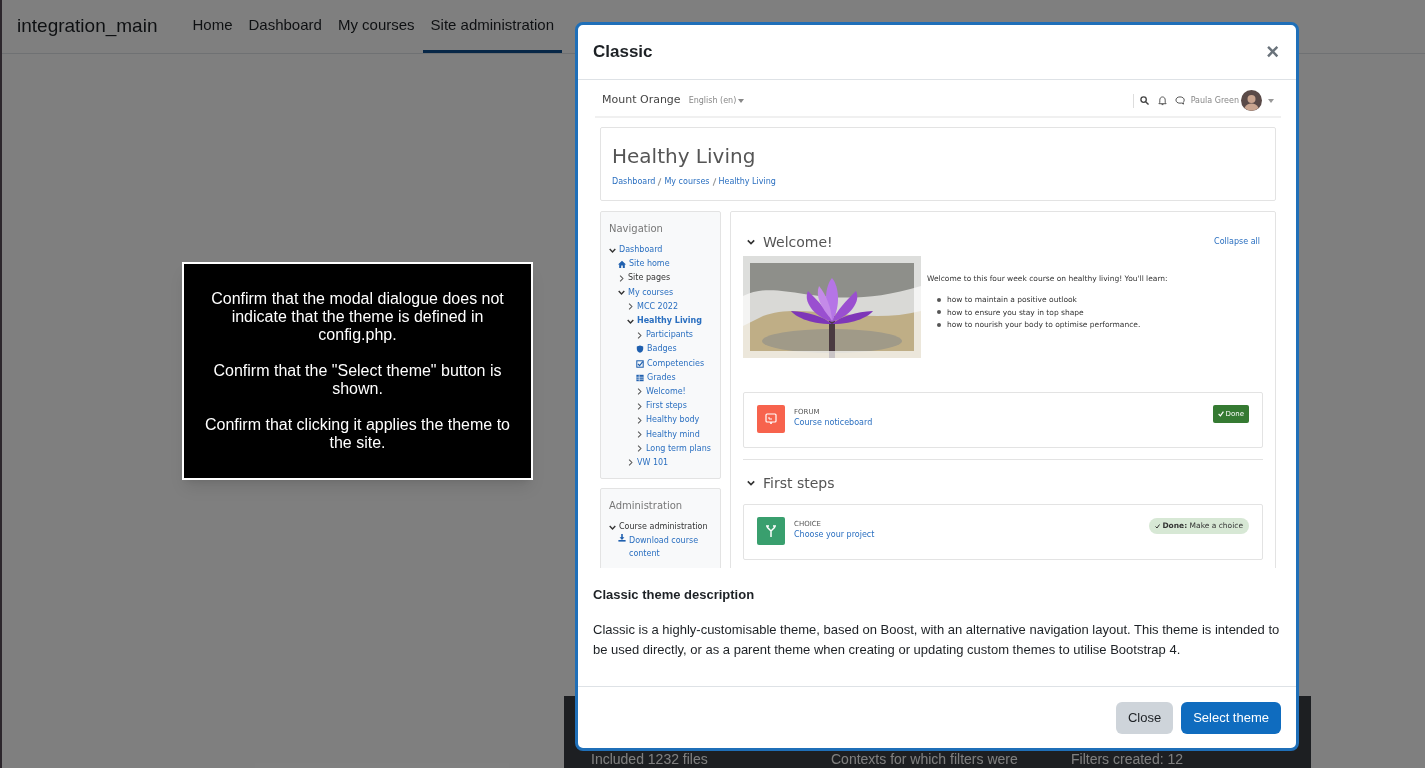  Describe the element at coordinates (799, 483) in the screenshot. I see `section-title: First steps` at that location.